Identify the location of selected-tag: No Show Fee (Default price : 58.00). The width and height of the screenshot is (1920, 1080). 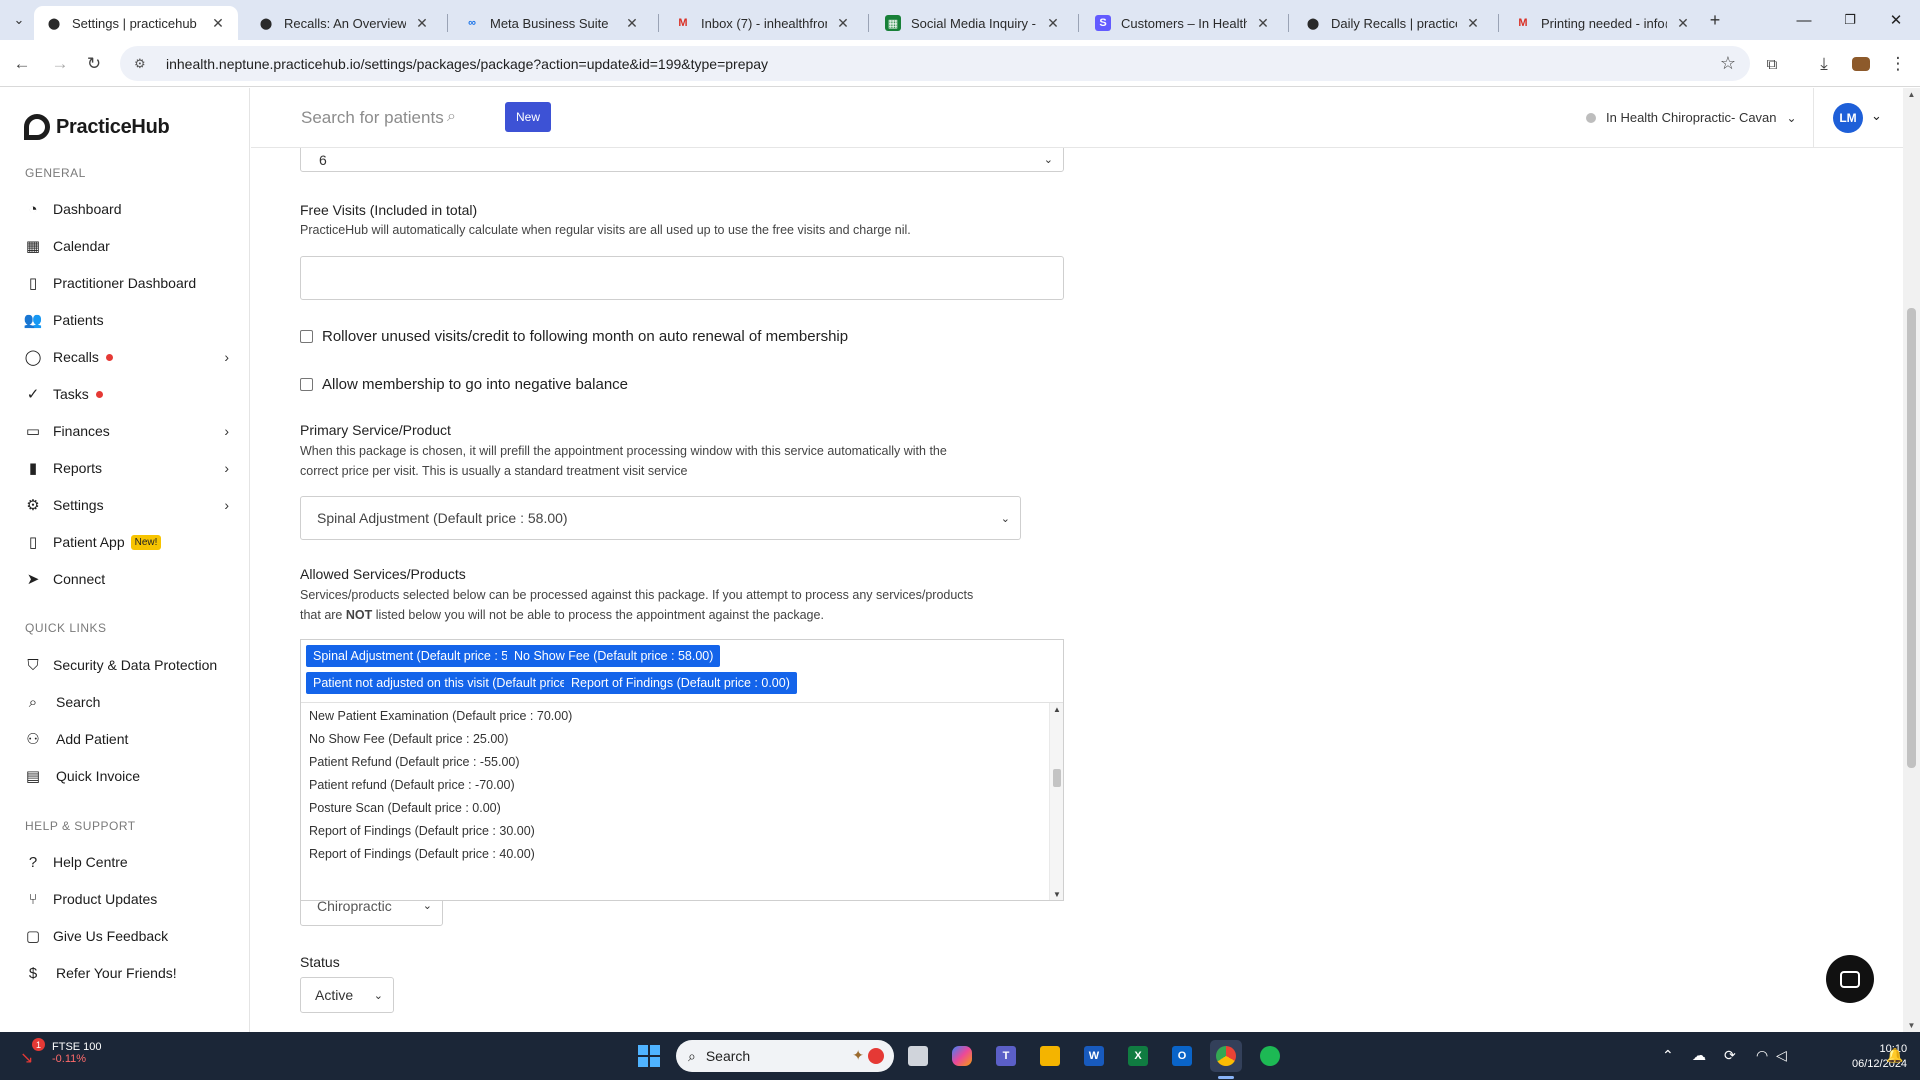
(614, 656).